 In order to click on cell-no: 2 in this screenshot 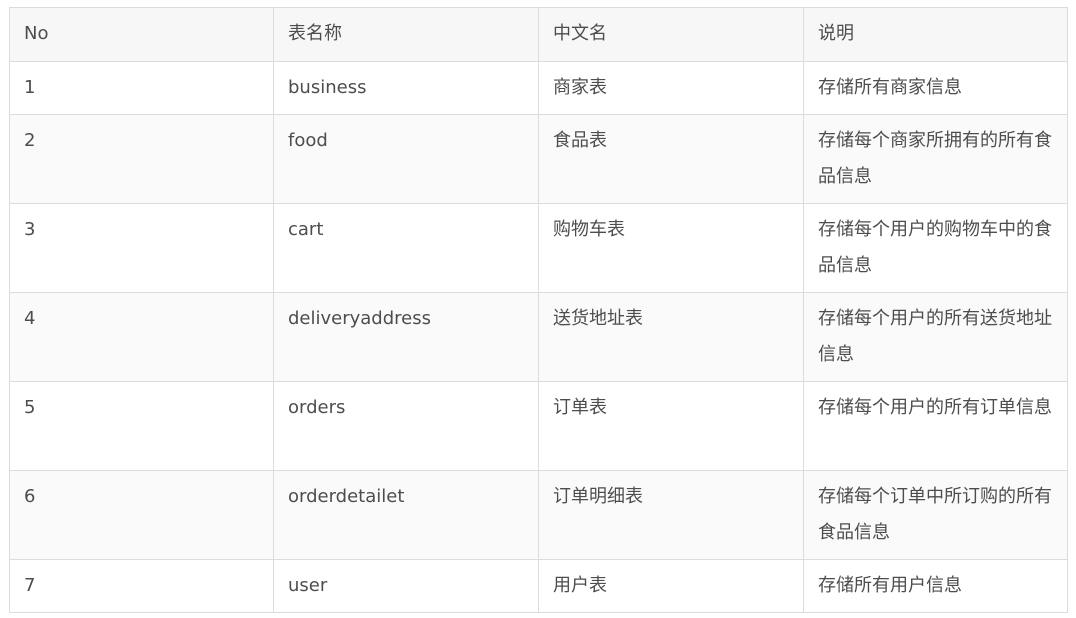, I will do `click(141, 159)`.